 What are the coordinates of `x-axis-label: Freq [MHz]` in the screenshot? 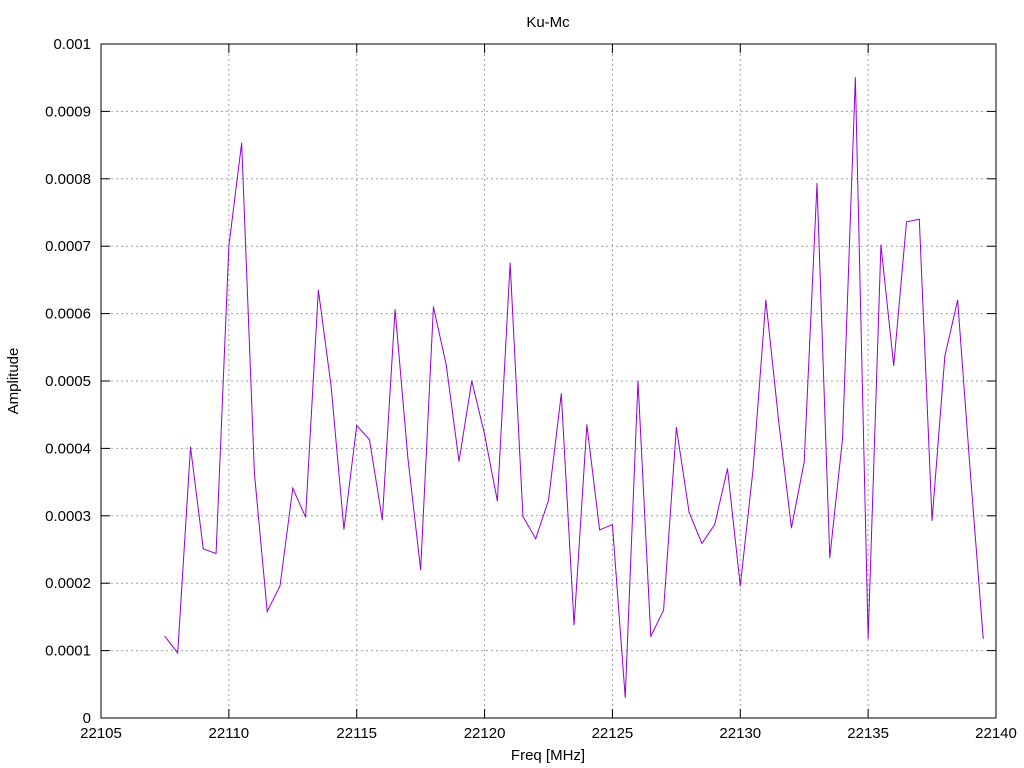 It's located at (548, 755).